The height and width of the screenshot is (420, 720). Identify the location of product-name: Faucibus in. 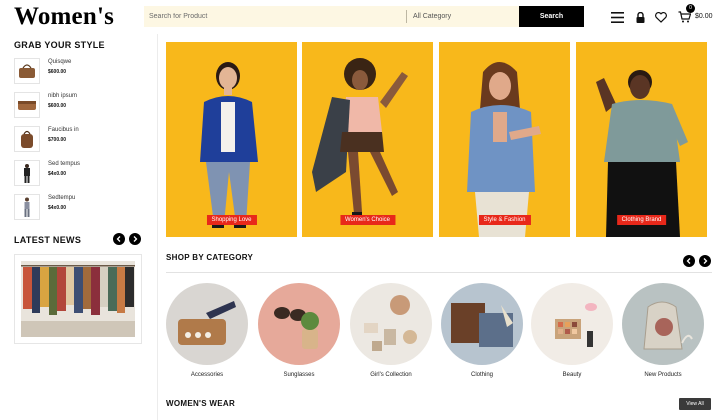
(63, 130).